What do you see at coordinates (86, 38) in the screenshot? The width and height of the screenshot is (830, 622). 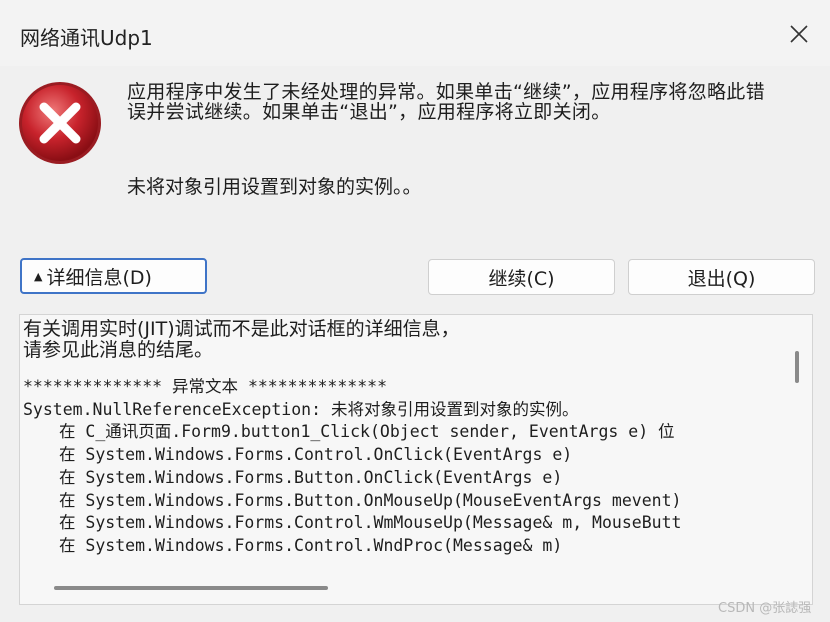 I see `window-title: 网络通讯Udp1` at bounding box center [86, 38].